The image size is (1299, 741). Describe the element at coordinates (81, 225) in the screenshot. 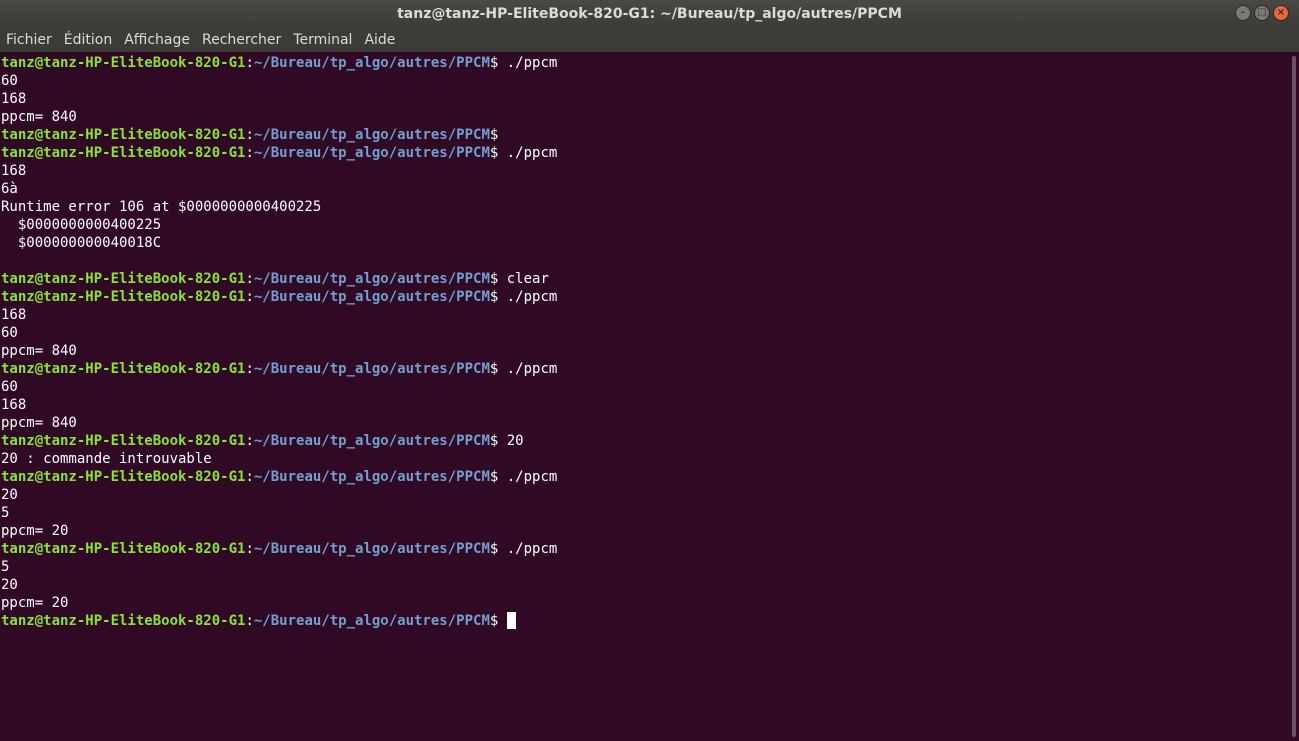

I see `output-text: $0000000000400225` at that location.